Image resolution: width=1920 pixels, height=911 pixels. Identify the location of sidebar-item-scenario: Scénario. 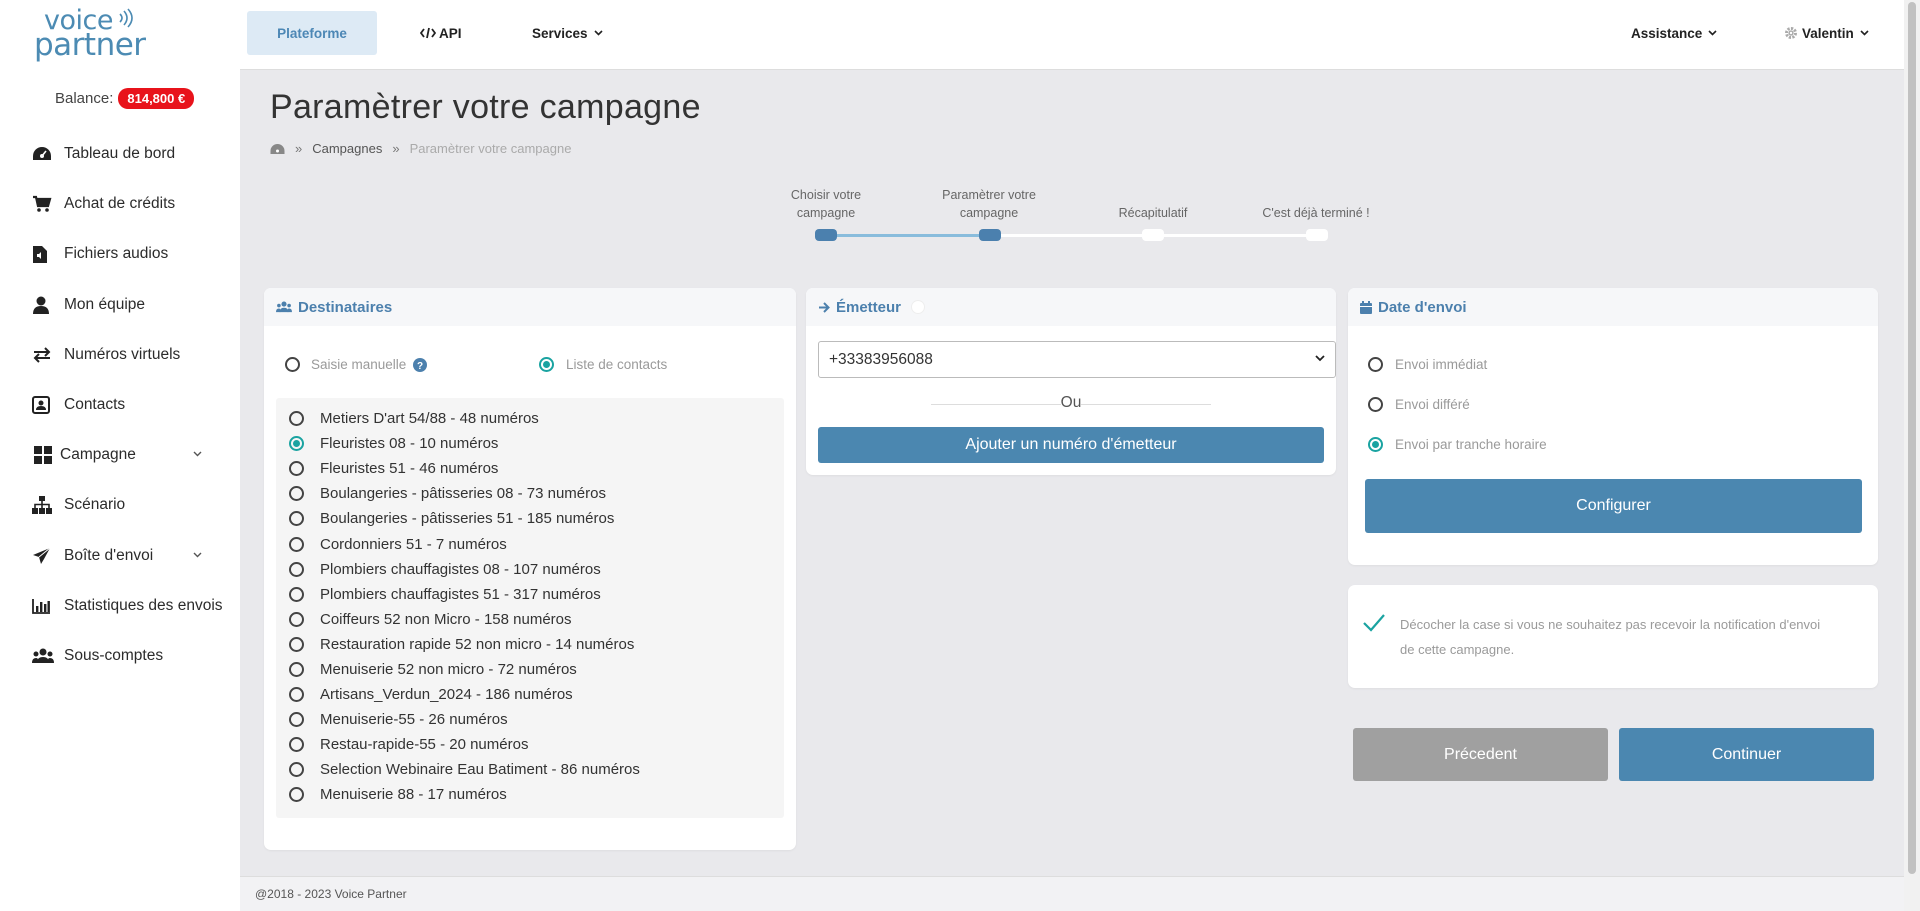
(120, 505).